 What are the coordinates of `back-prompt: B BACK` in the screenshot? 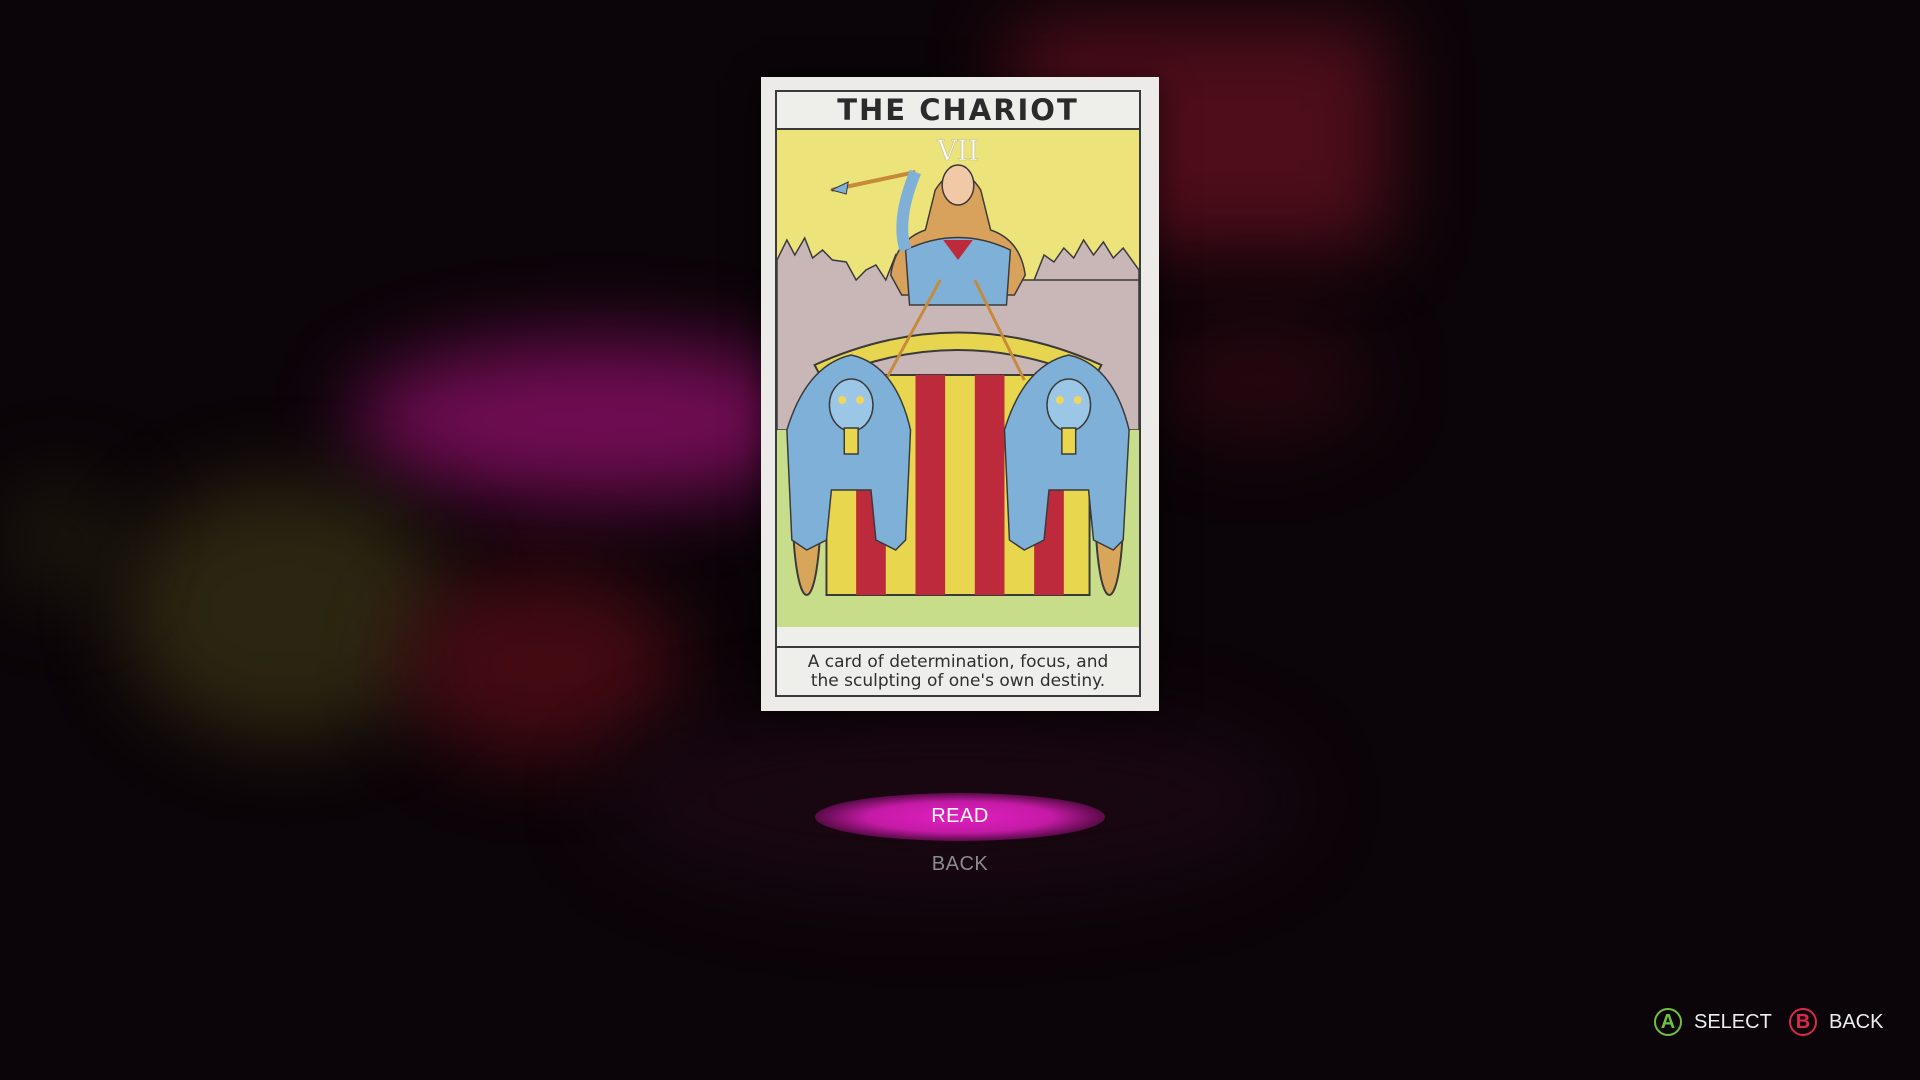 It's located at (1836, 1022).